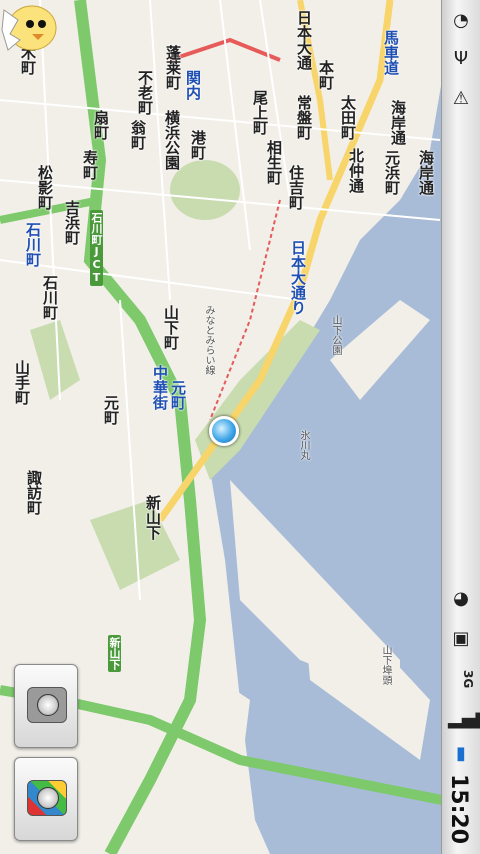 The height and width of the screenshot is (854, 480). Describe the element at coordinates (171, 327) in the screenshot. I see `place-label-yamashita: 山下町` at that location.